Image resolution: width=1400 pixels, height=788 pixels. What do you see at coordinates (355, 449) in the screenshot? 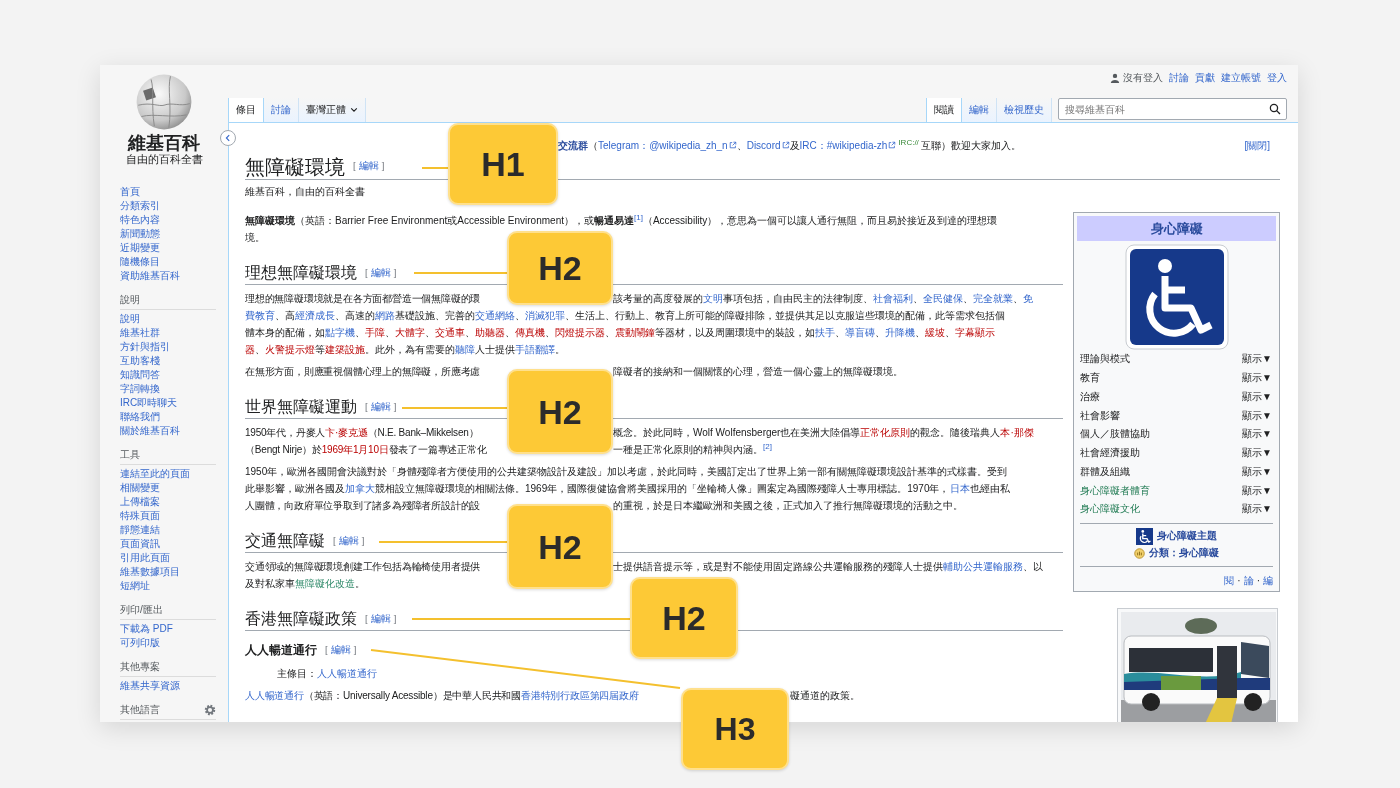
I see `link: 1969年1月10日` at bounding box center [355, 449].